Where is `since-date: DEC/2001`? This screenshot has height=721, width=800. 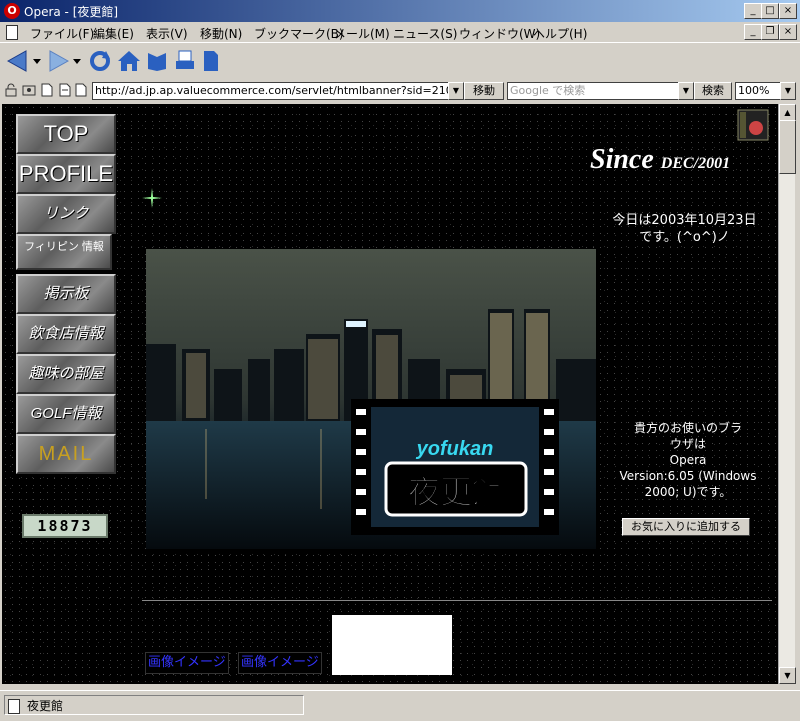 since-date: DEC/2001 is located at coordinates (695, 163).